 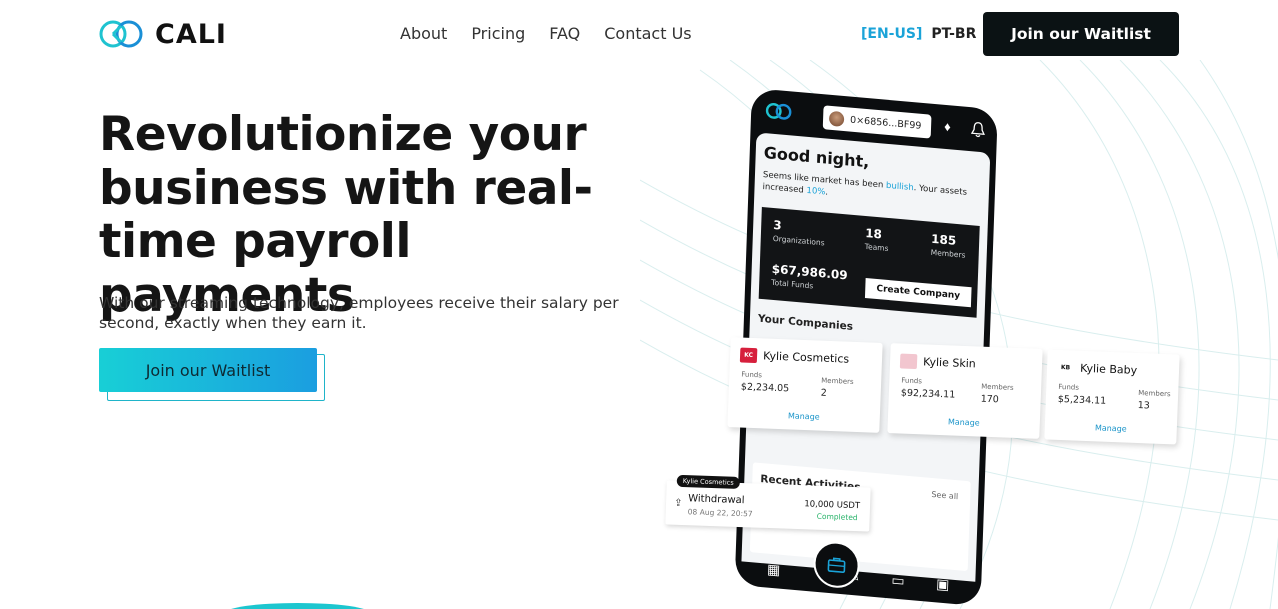 I want to click on create-company-button: Create Company, so click(x=918, y=293).